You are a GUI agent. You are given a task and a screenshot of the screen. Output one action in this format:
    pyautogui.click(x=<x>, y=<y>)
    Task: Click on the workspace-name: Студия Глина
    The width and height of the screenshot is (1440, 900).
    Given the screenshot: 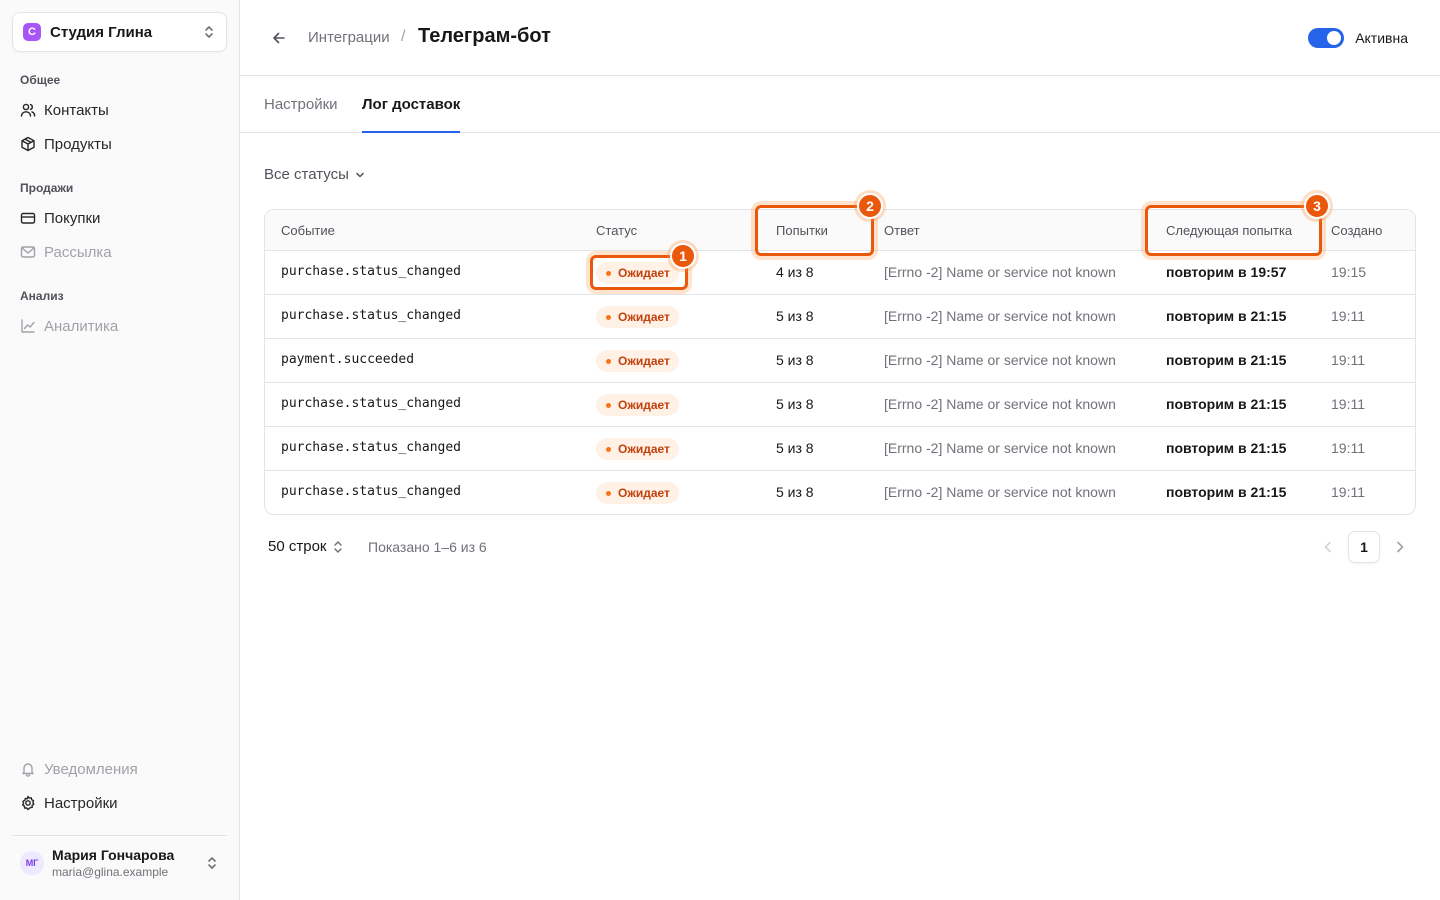 What is the action you would take?
    pyautogui.click(x=101, y=32)
    